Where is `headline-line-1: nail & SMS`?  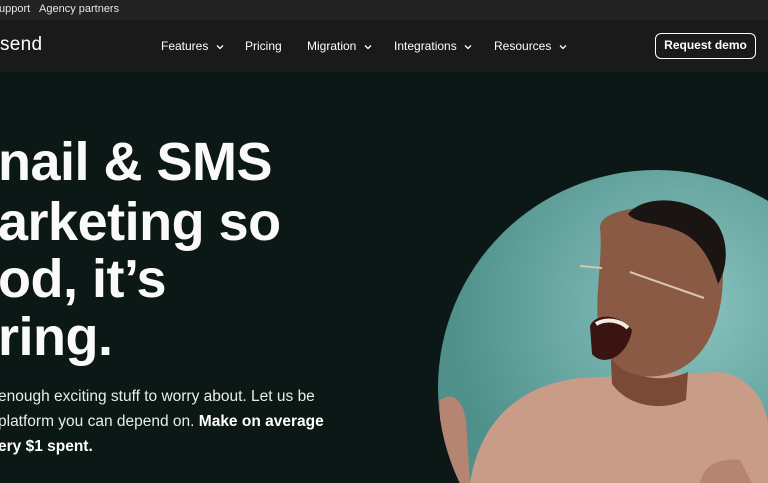
headline-line-1: nail & SMS is located at coordinates (136, 162).